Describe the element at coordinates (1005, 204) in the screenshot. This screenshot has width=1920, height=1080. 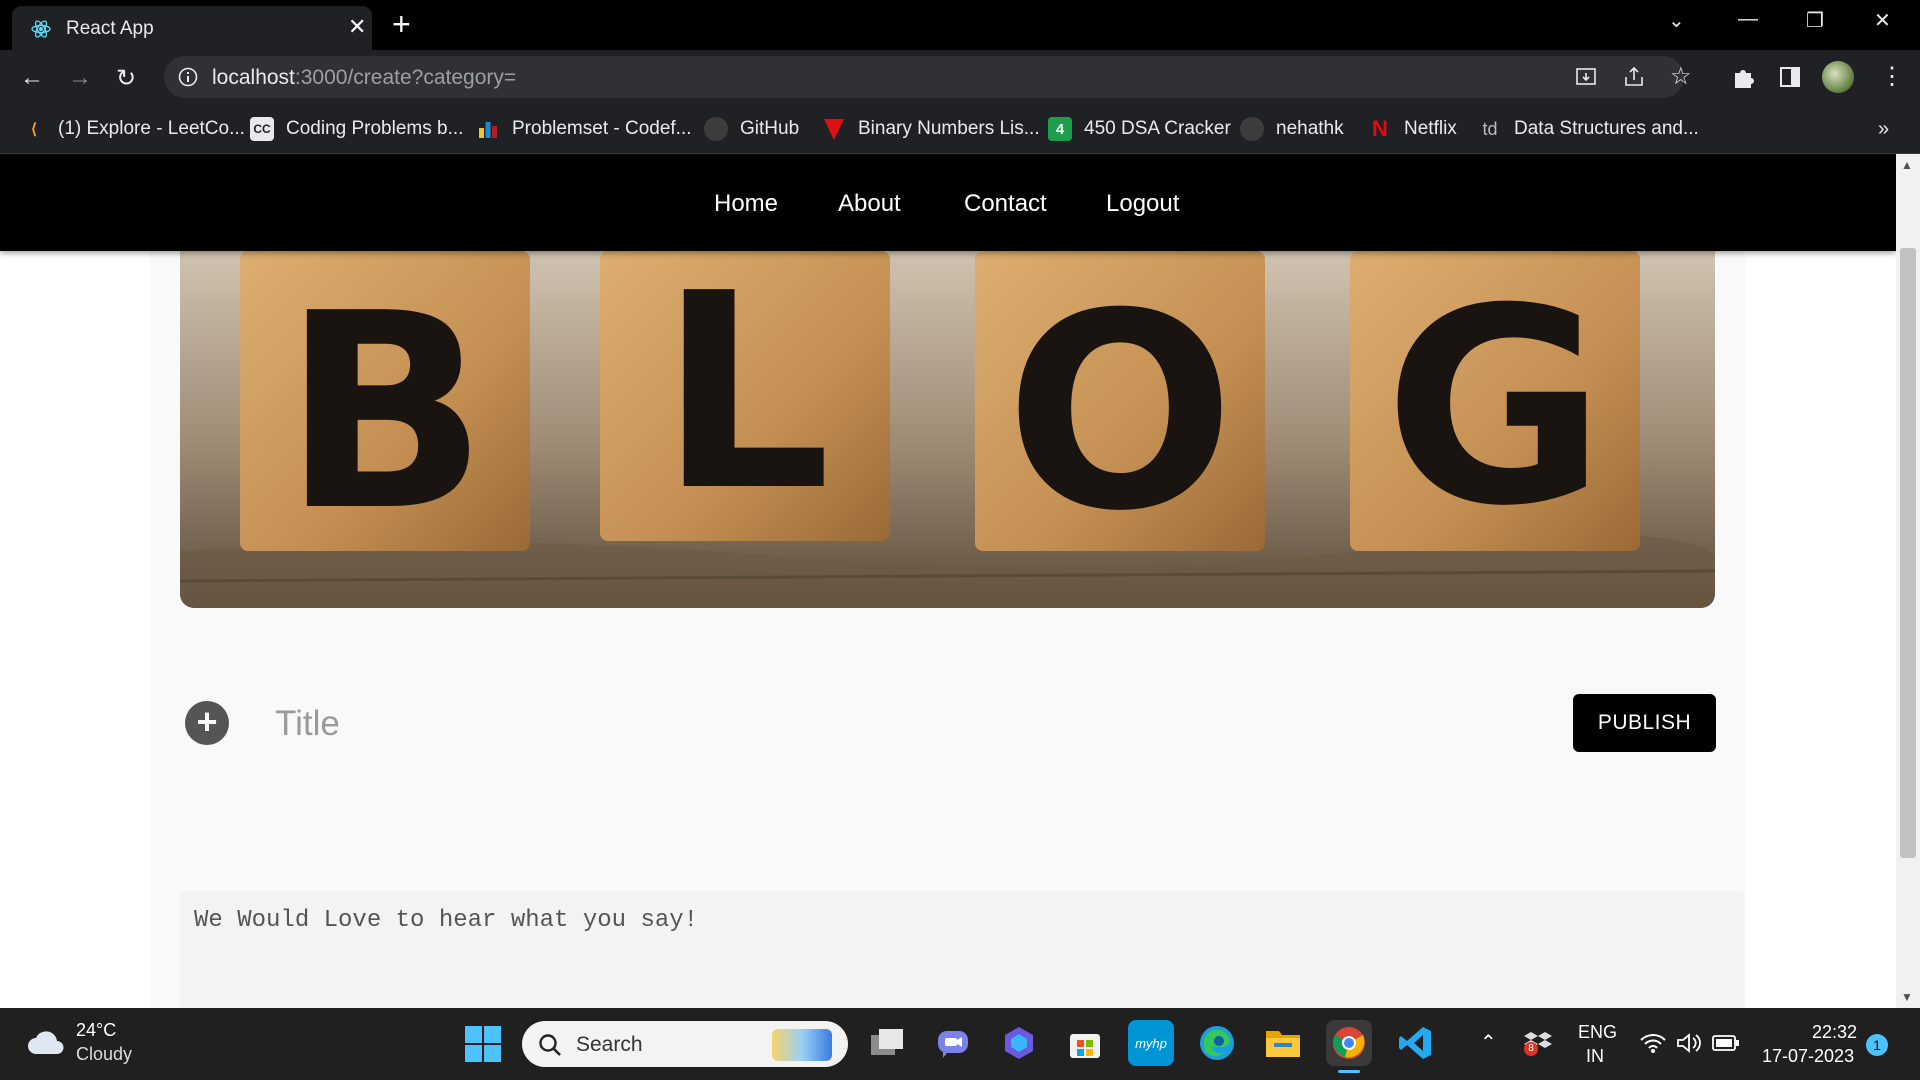
I see `nav-contact: Contact` at that location.